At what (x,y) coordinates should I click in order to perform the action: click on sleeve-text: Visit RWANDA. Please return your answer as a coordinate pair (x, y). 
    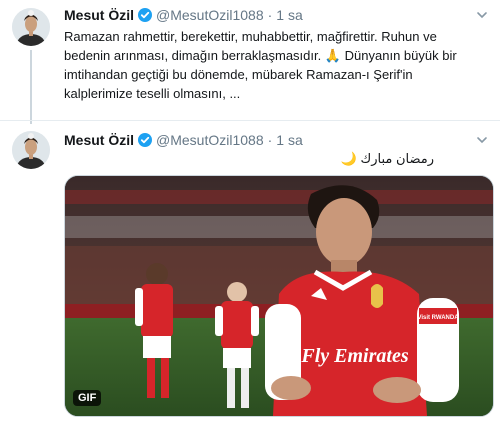
    Looking at the image, I should click on (438, 318).